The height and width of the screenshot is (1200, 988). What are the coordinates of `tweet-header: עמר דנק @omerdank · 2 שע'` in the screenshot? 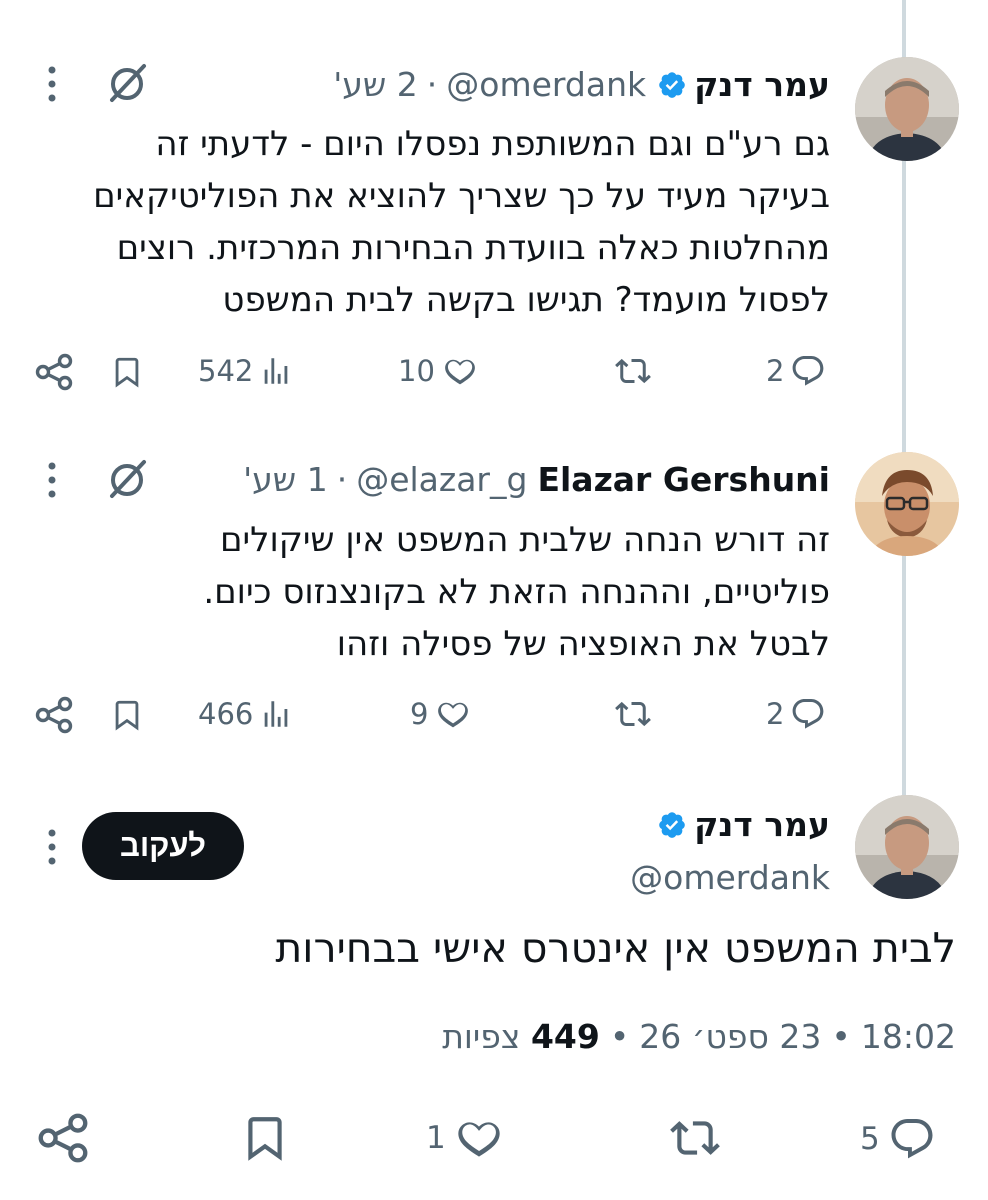 It's located at (581, 85).